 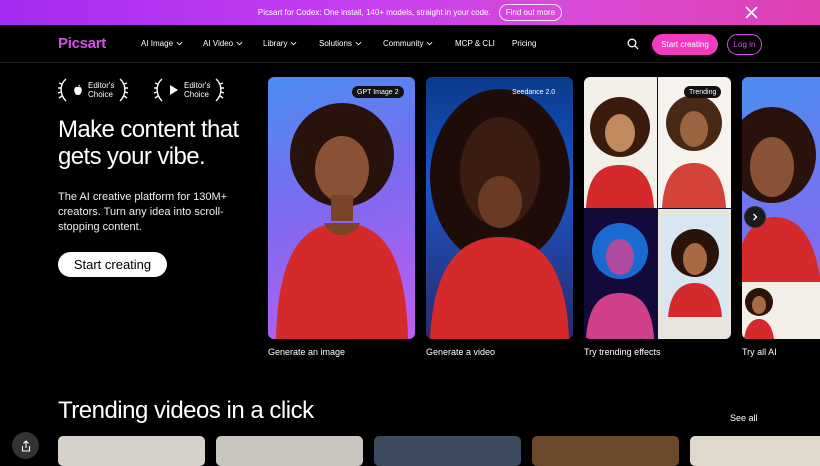 I want to click on nav-label: Pricing, so click(x=524, y=43).